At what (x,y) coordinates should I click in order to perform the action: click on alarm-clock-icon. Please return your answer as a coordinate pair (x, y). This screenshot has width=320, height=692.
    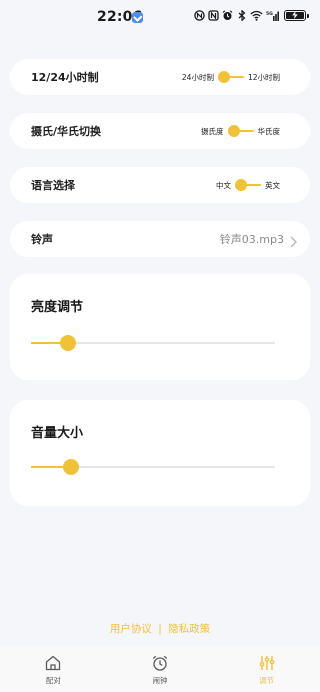
    Looking at the image, I should click on (160, 663).